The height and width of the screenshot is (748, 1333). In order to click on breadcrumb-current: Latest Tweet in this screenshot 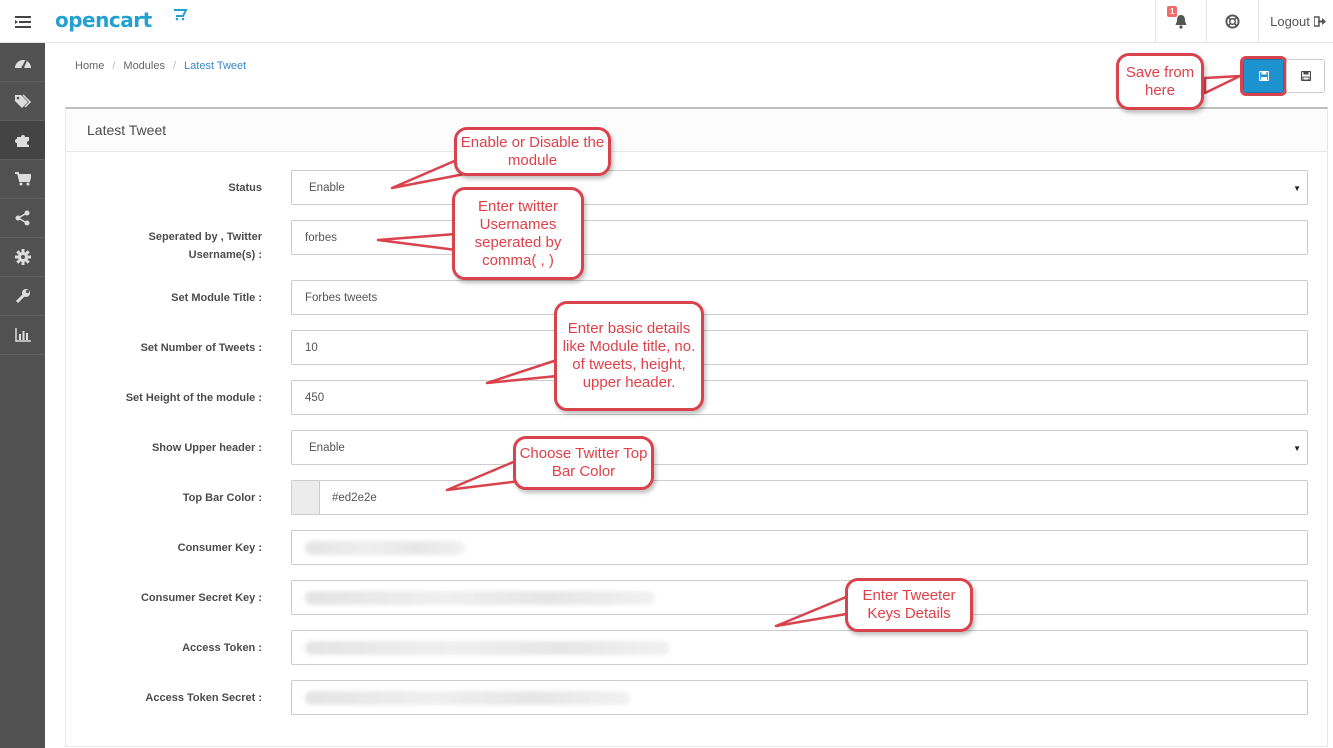, I will do `click(215, 66)`.